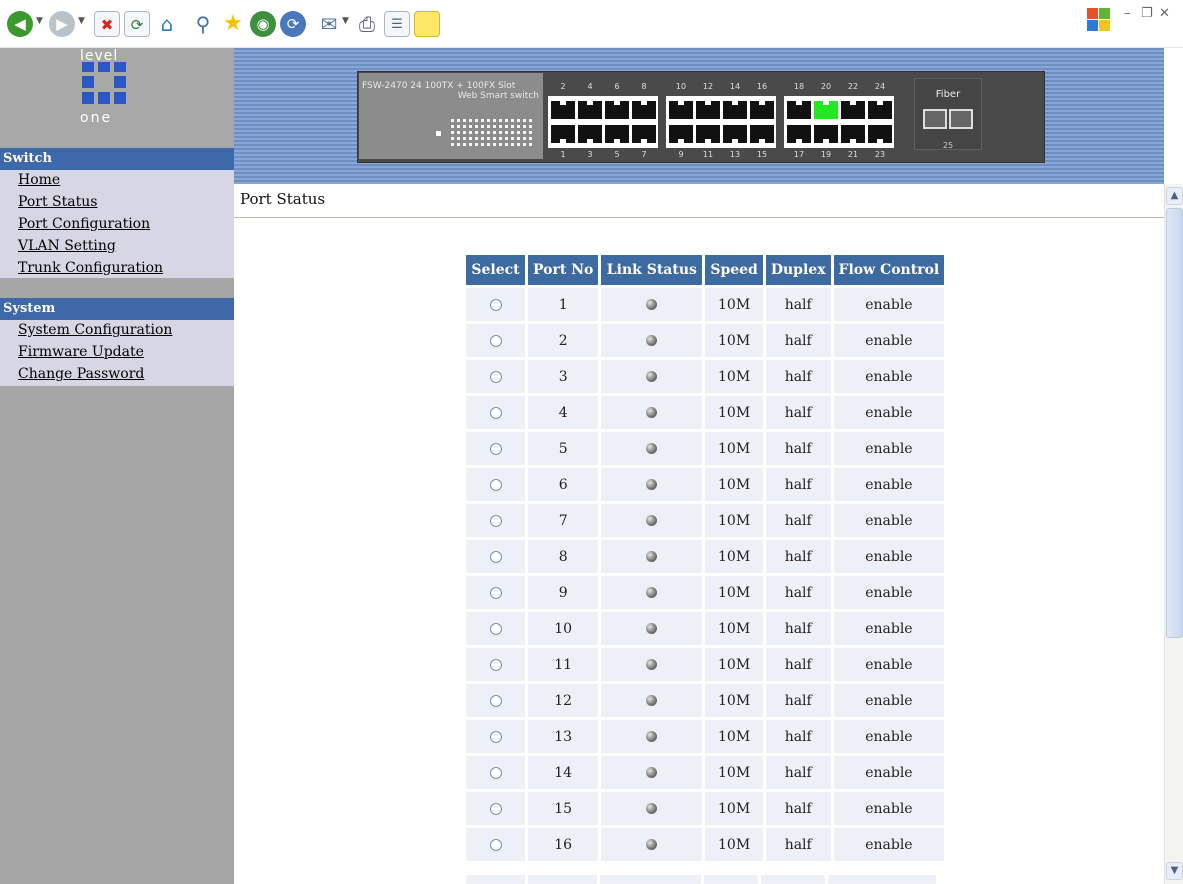 This screenshot has width=1183, height=884. Describe the element at coordinates (563, 664) in the screenshot. I see `port-no-cell: 11` at that location.